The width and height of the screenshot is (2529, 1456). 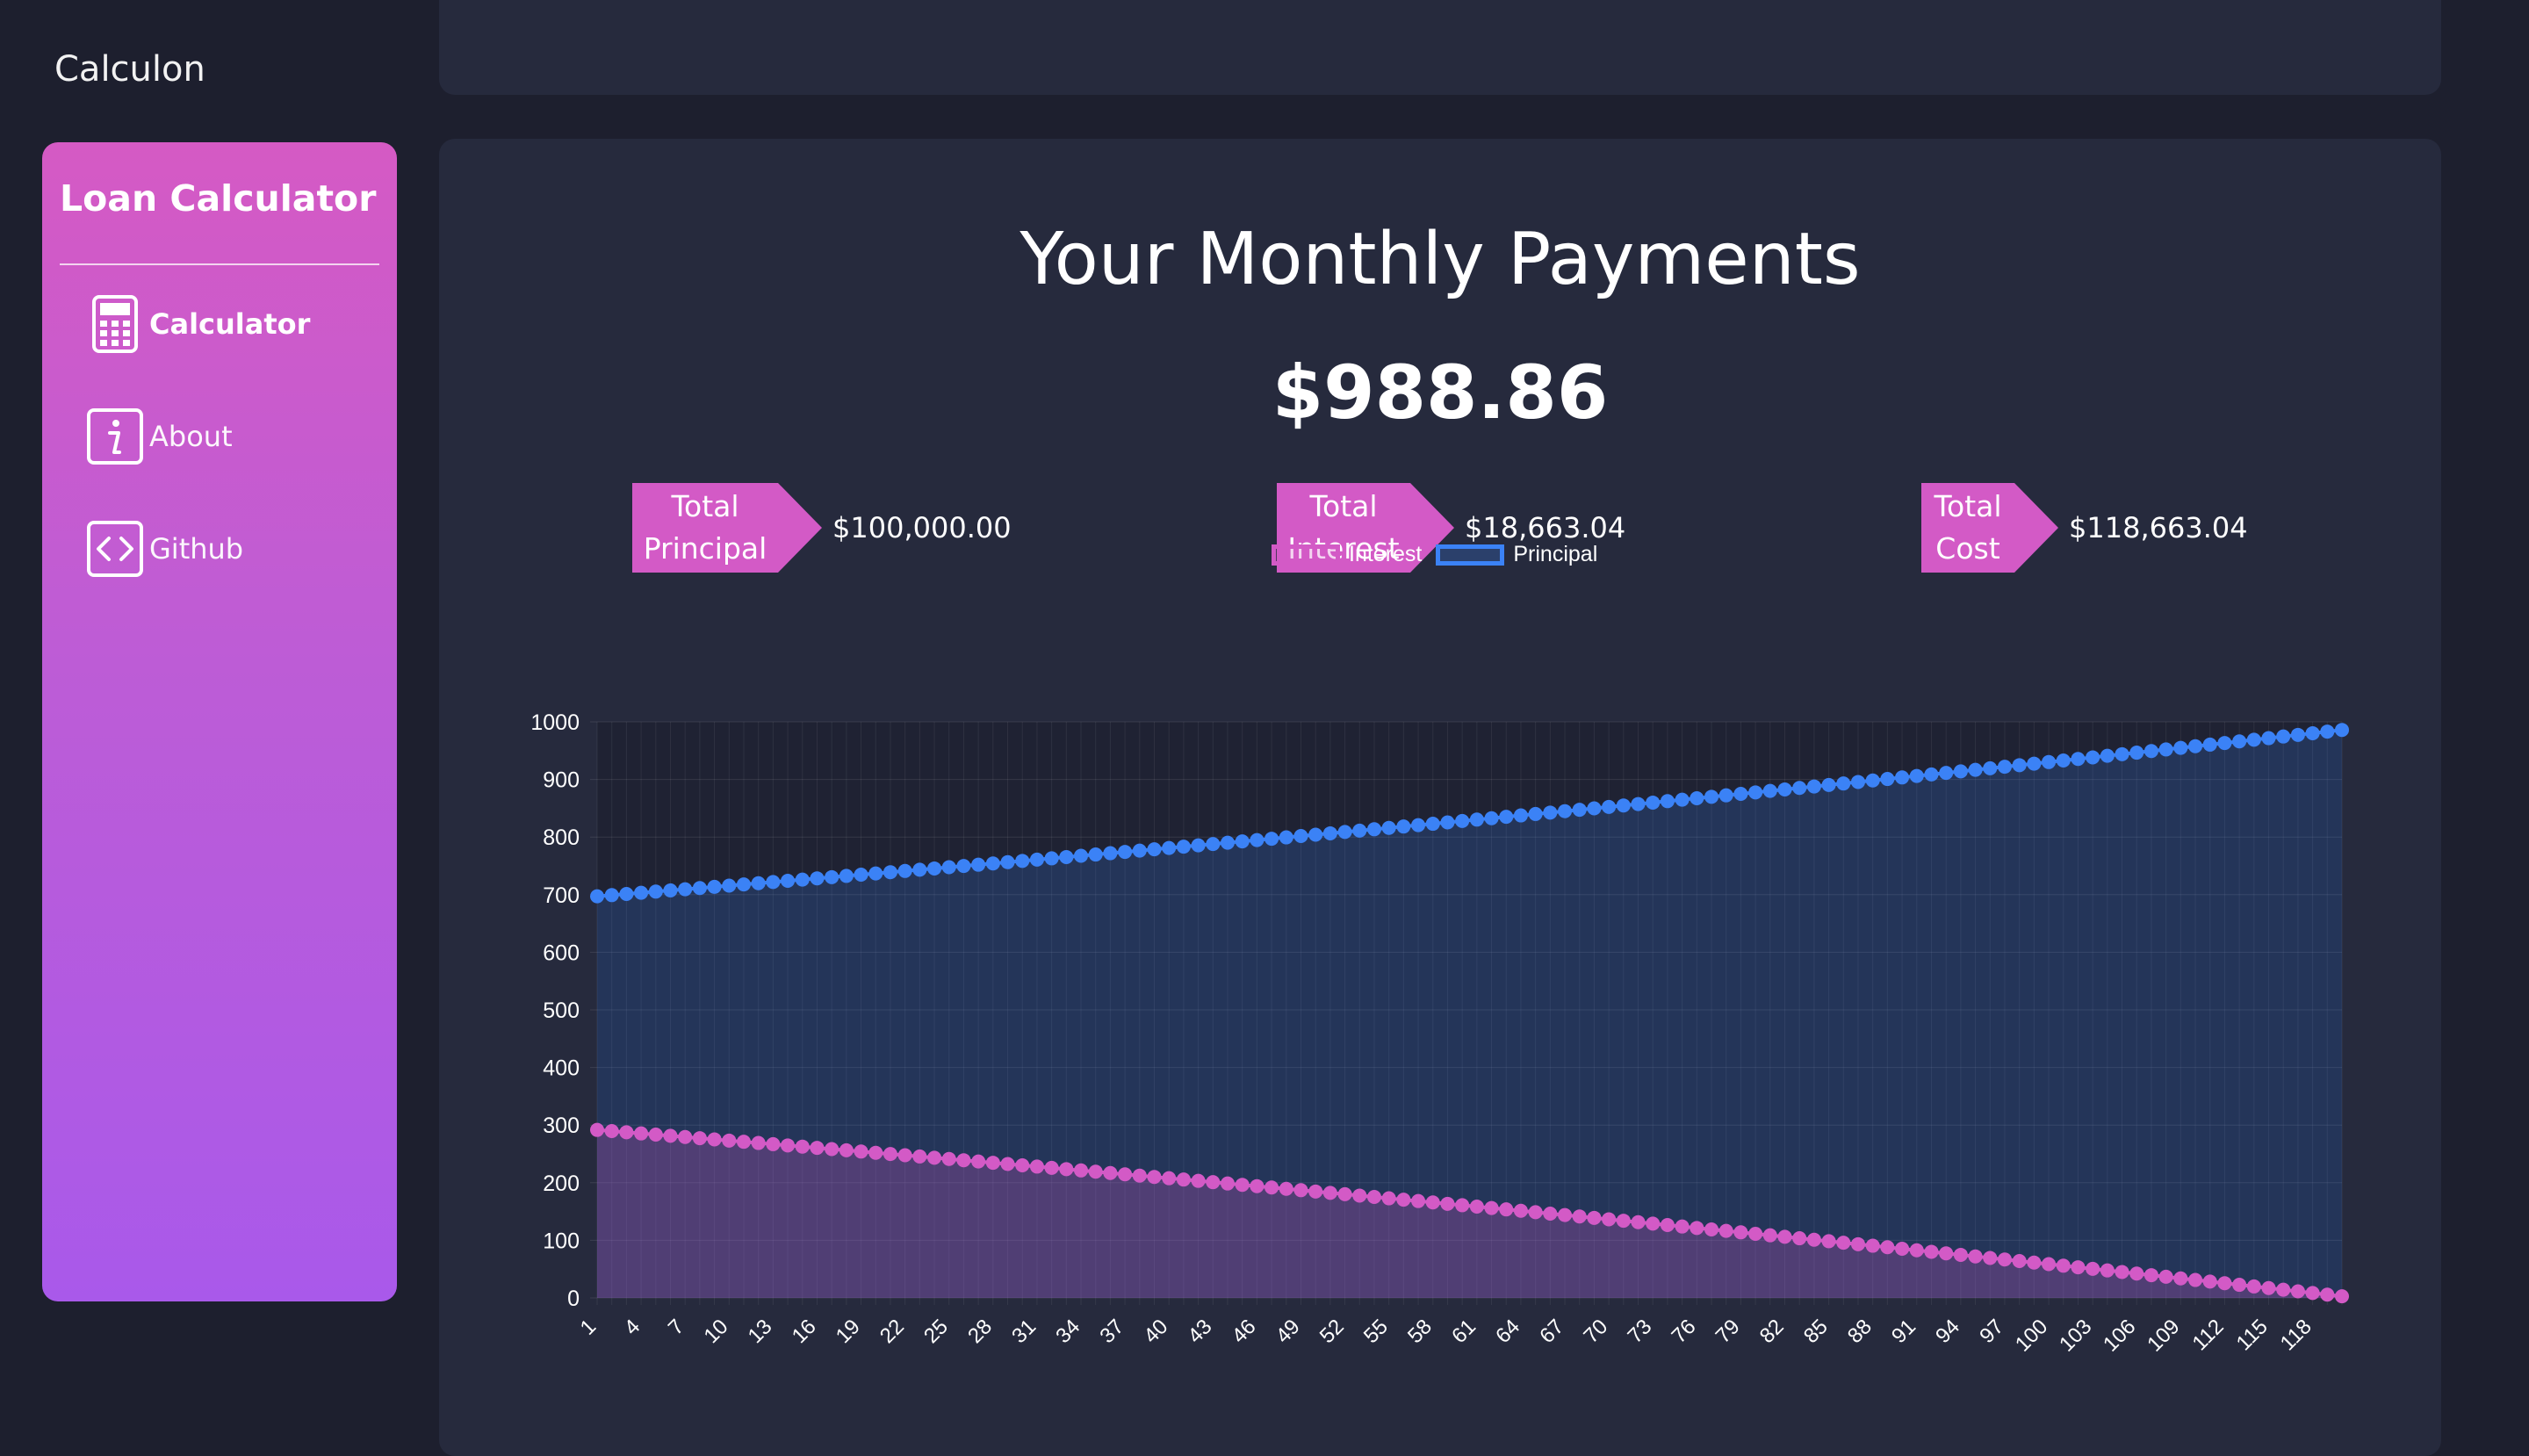 What do you see at coordinates (1903, 1331) in the screenshot?
I see `x-tick-label: 91` at bounding box center [1903, 1331].